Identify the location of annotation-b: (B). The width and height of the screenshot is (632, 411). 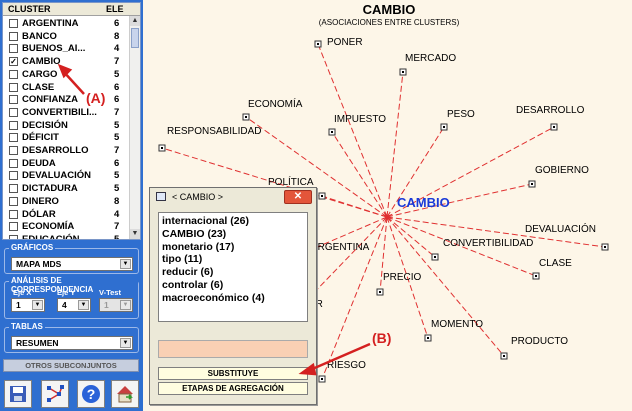
(382, 338).